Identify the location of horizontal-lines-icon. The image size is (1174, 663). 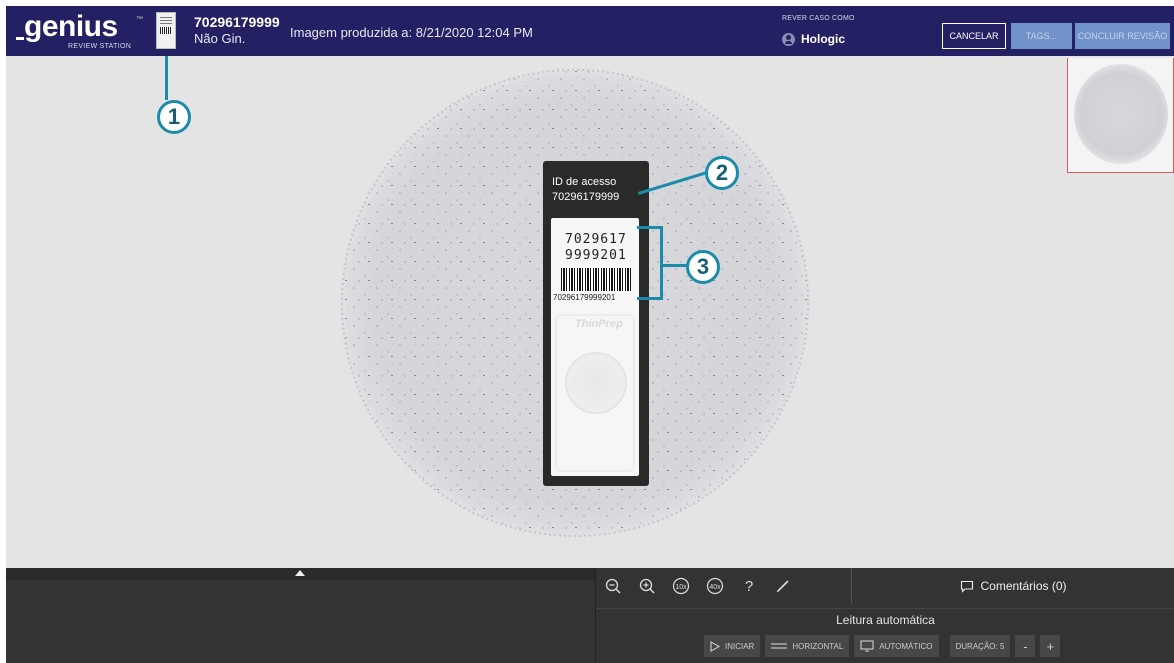
(779, 646).